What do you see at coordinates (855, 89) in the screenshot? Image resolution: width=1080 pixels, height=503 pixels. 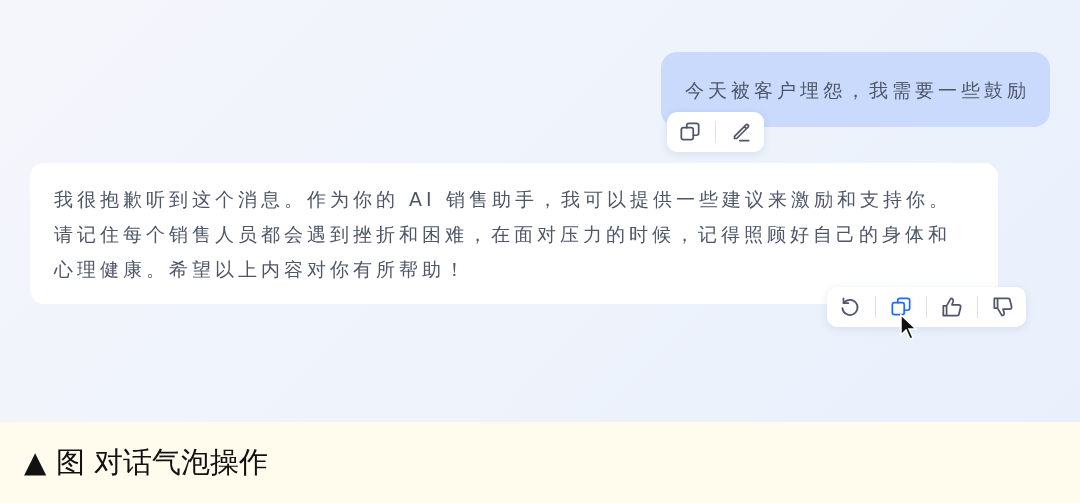 I see `user-message: 今天被客户埋怨，我需要一些鼓励` at bounding box center [855, 89].